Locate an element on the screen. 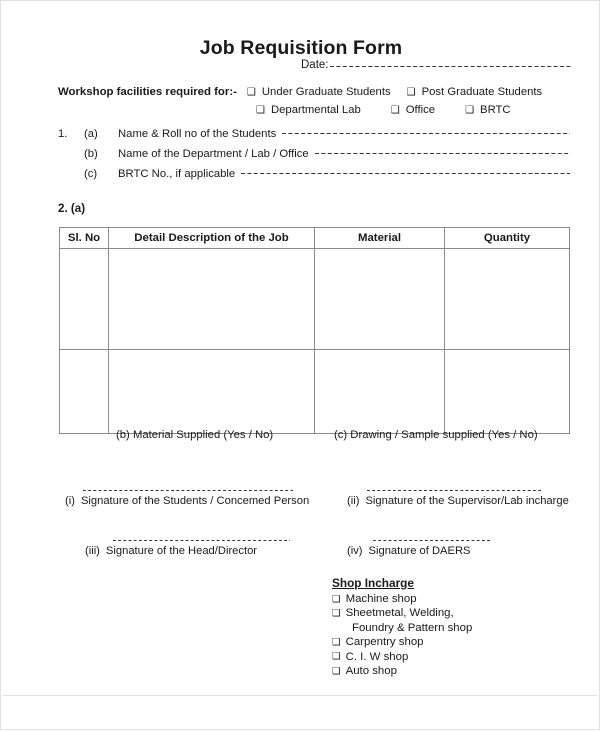  signature-block-daers: (iv) Signature of DAERS is located at coordinates (419, 546).